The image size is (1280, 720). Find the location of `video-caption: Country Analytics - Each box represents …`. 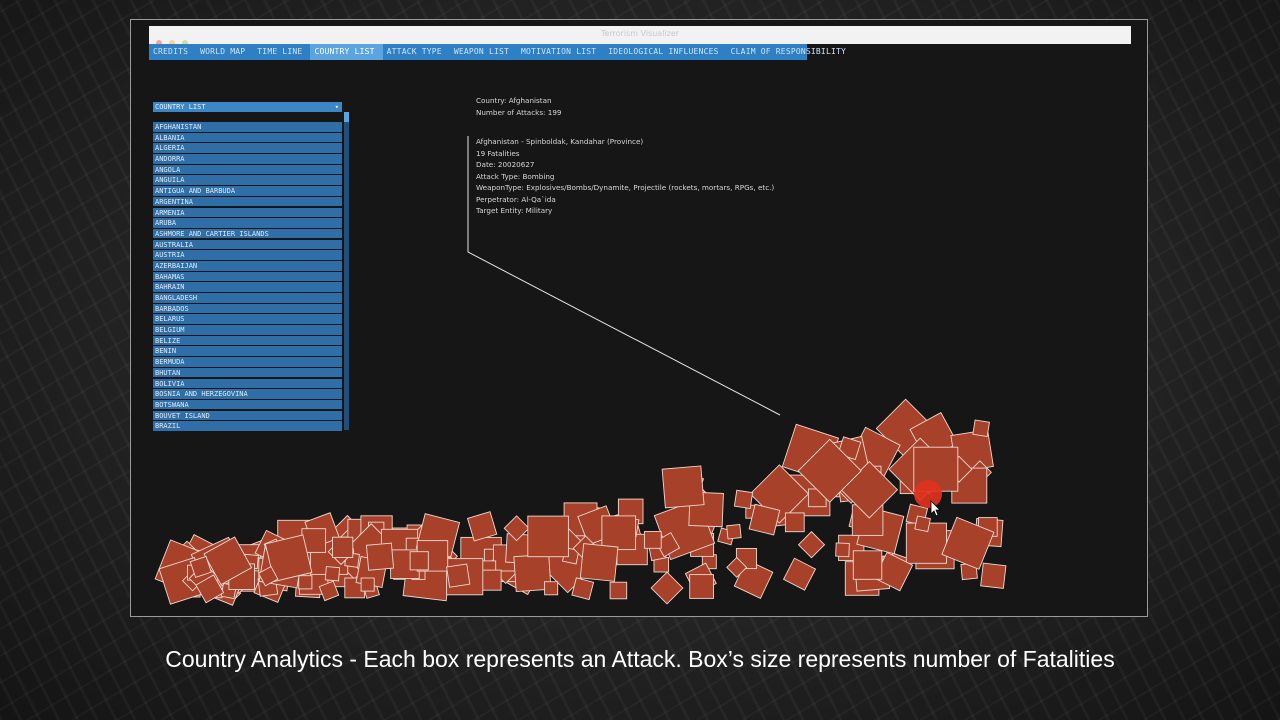

video-caption: Country Analytics - Each box represents … is located at coordinates (640, 659).